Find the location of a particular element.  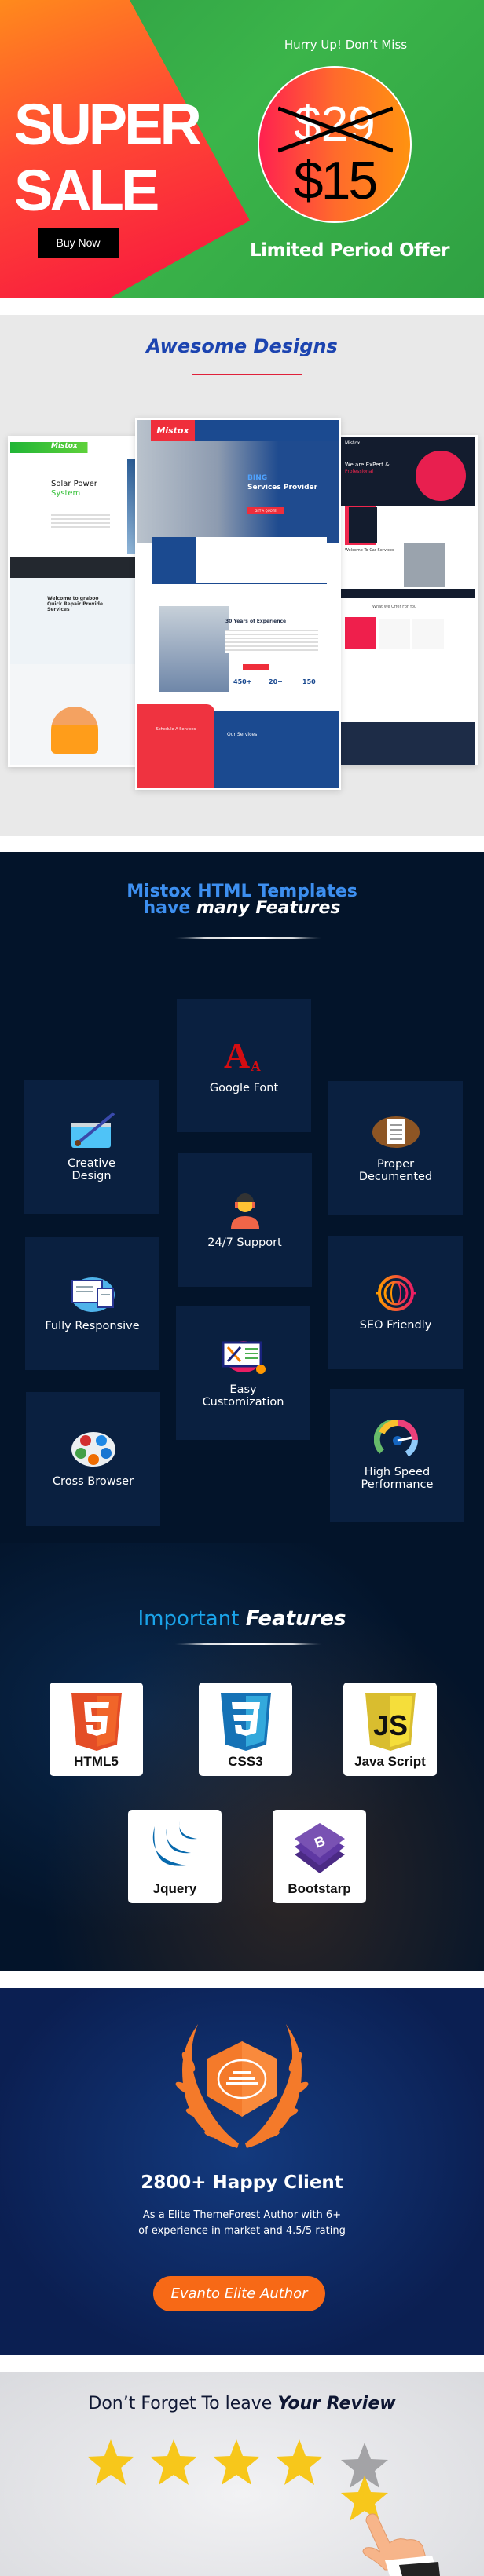

cross-out-icon is located at coordinates (335, 129).